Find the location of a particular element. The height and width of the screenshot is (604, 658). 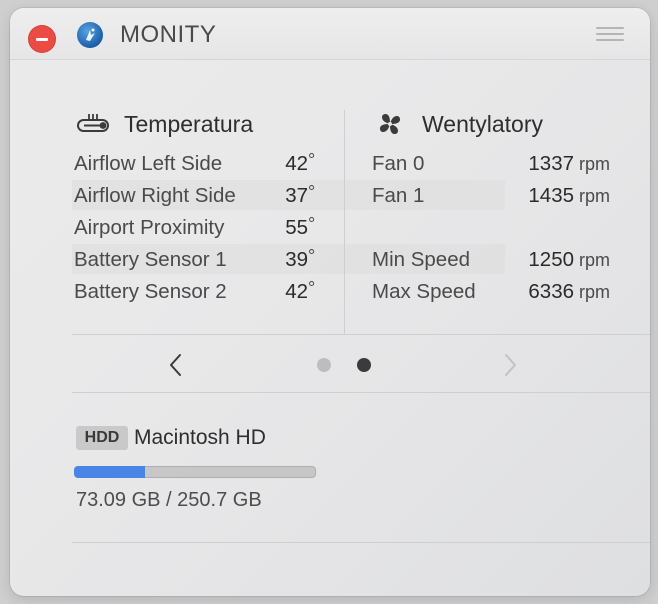

min-speed-label: Min Speed is located at coordinates (421, 259).